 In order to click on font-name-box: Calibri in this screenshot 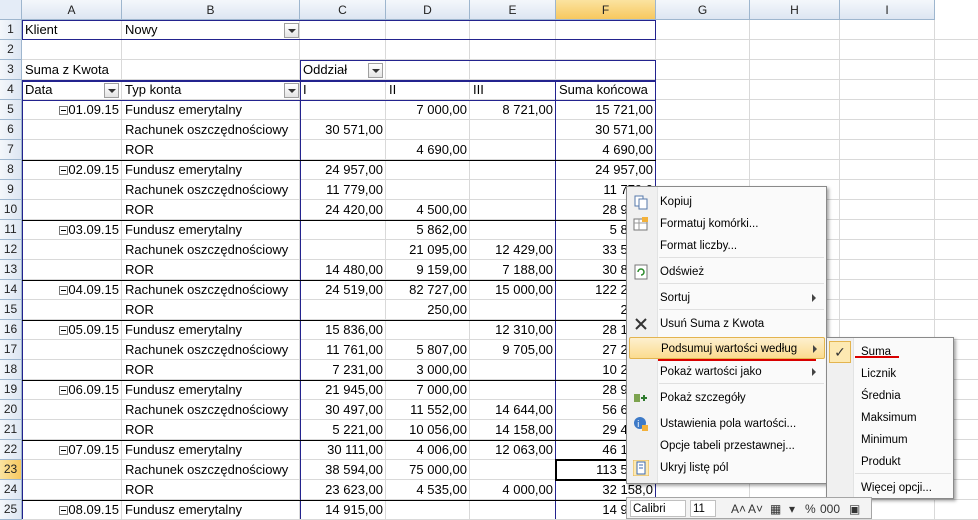, I will do `click(658, 508)`.